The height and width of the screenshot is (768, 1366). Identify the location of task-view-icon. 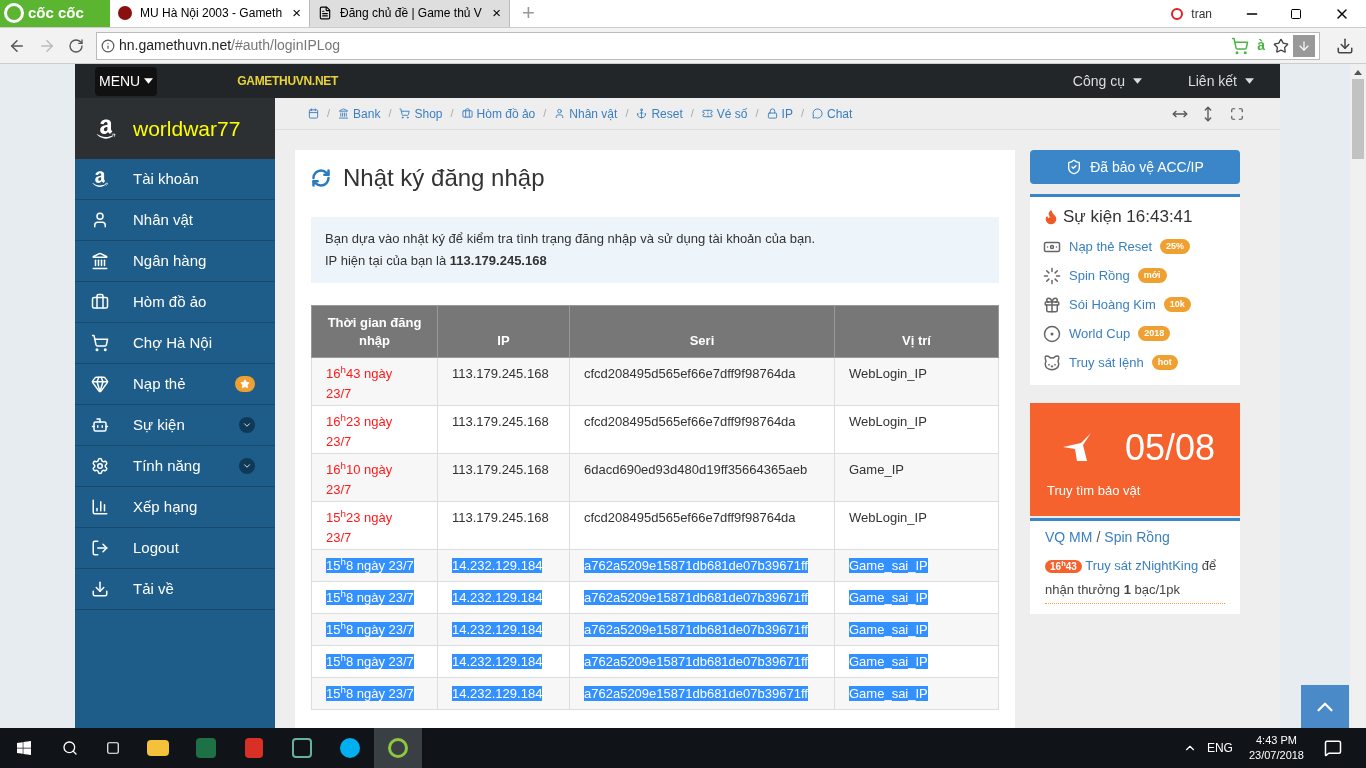
(113, 748).